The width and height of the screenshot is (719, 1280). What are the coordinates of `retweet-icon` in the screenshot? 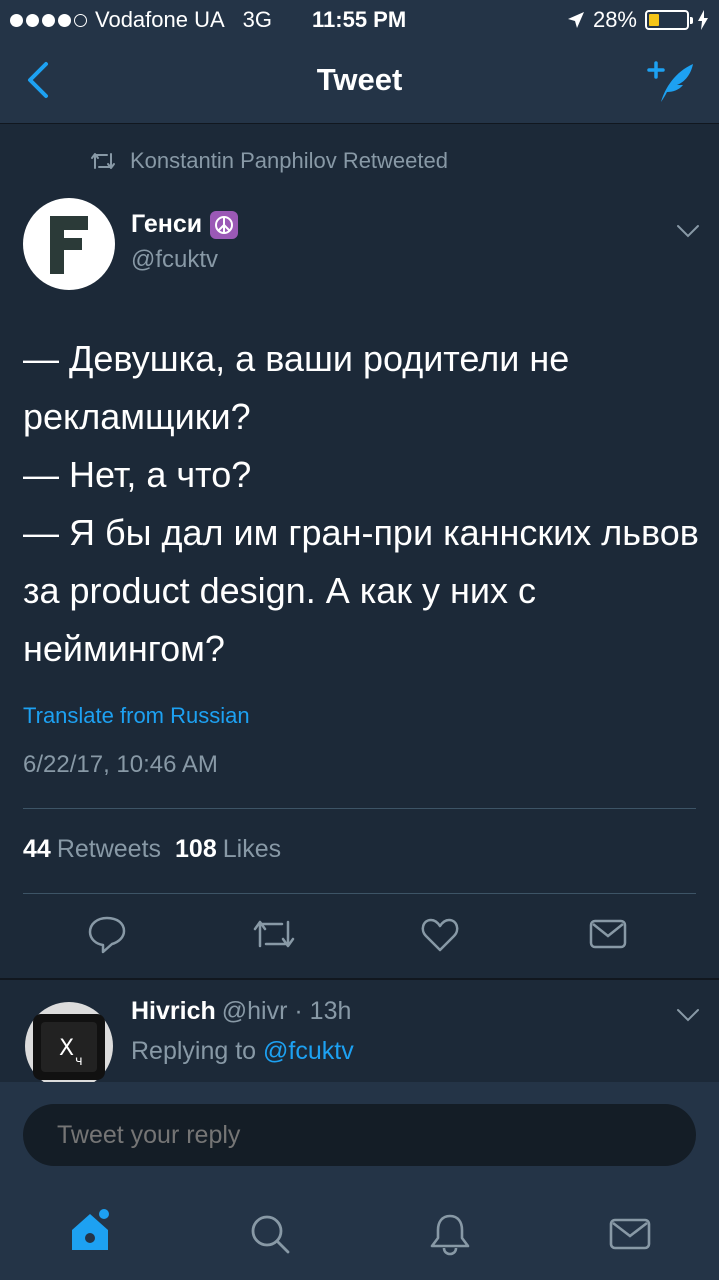 It's located at (103, 161).